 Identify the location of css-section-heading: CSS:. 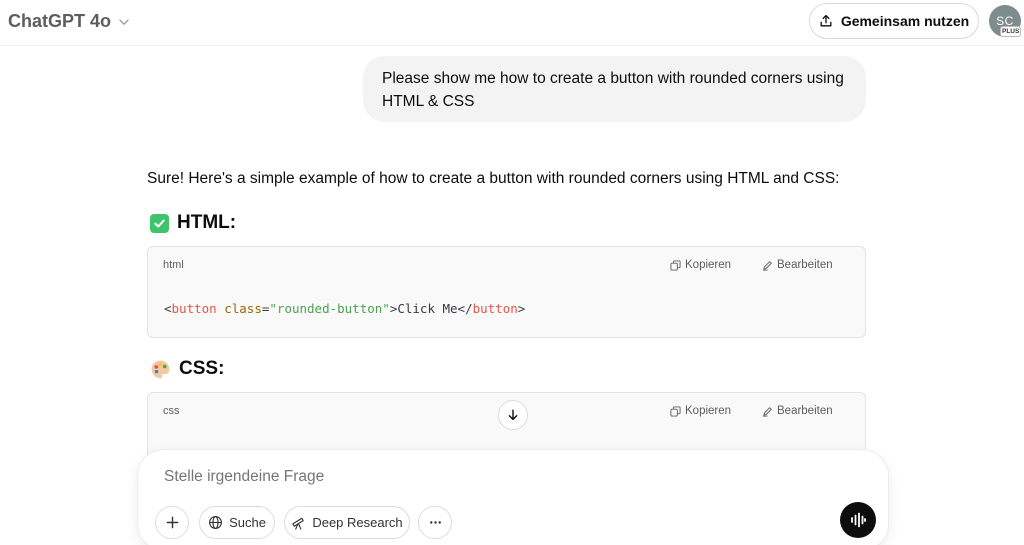
(187, 369).